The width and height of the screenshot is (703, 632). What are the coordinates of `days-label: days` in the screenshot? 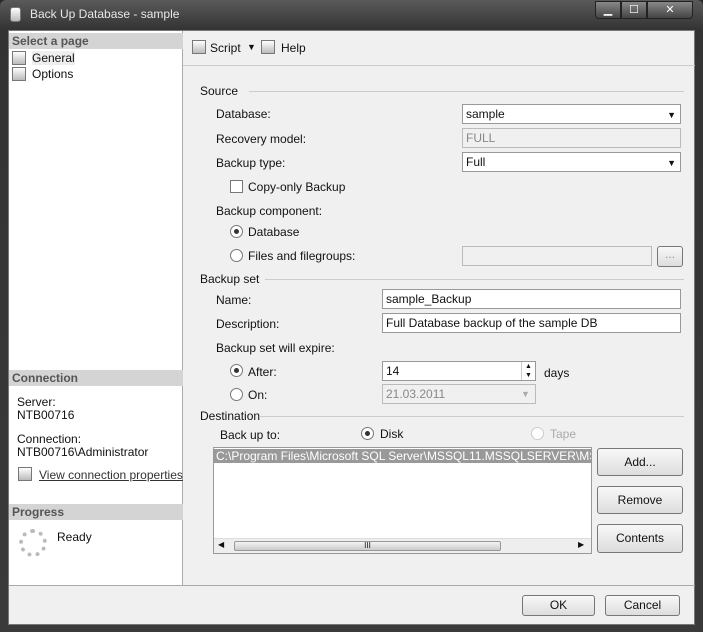 It's located at (557, 373).